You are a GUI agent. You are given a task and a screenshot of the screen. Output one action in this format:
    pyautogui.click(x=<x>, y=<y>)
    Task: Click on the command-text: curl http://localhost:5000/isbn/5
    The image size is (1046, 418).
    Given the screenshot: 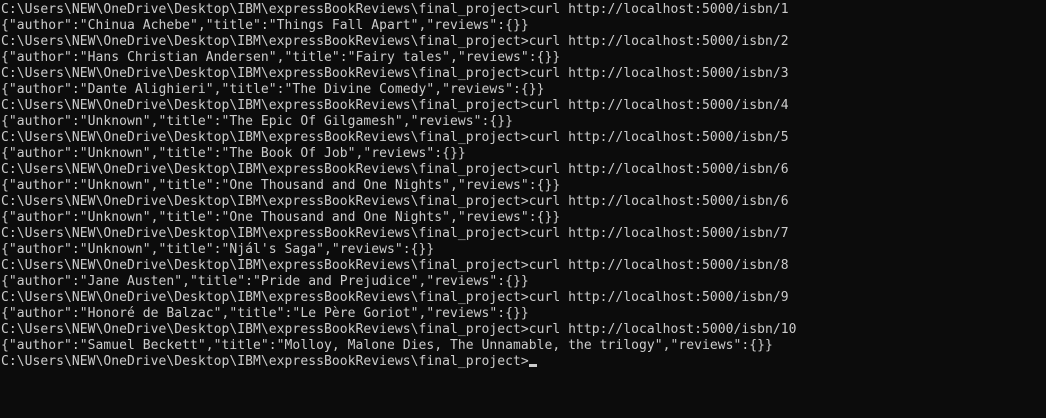 What is the action you would take?
    pyautogui.click(x=658, y=137)
    